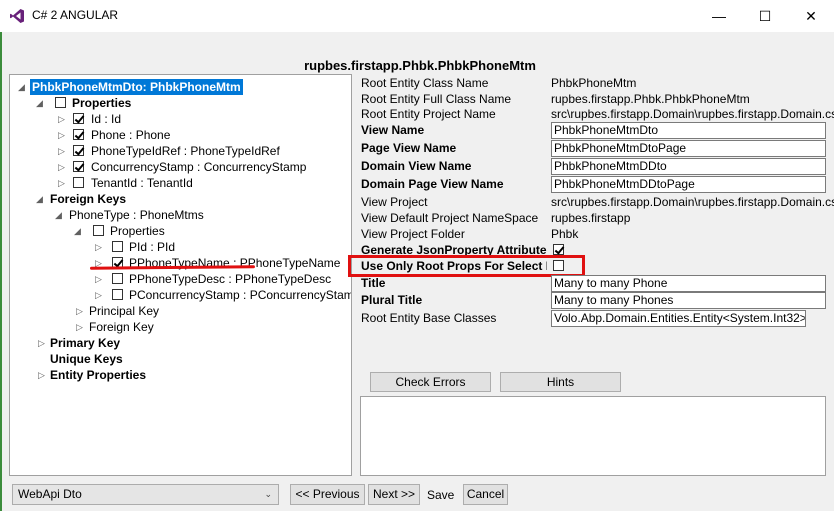  I want to click on window-title: C# 2 ANGULAR, so click(75, 15).